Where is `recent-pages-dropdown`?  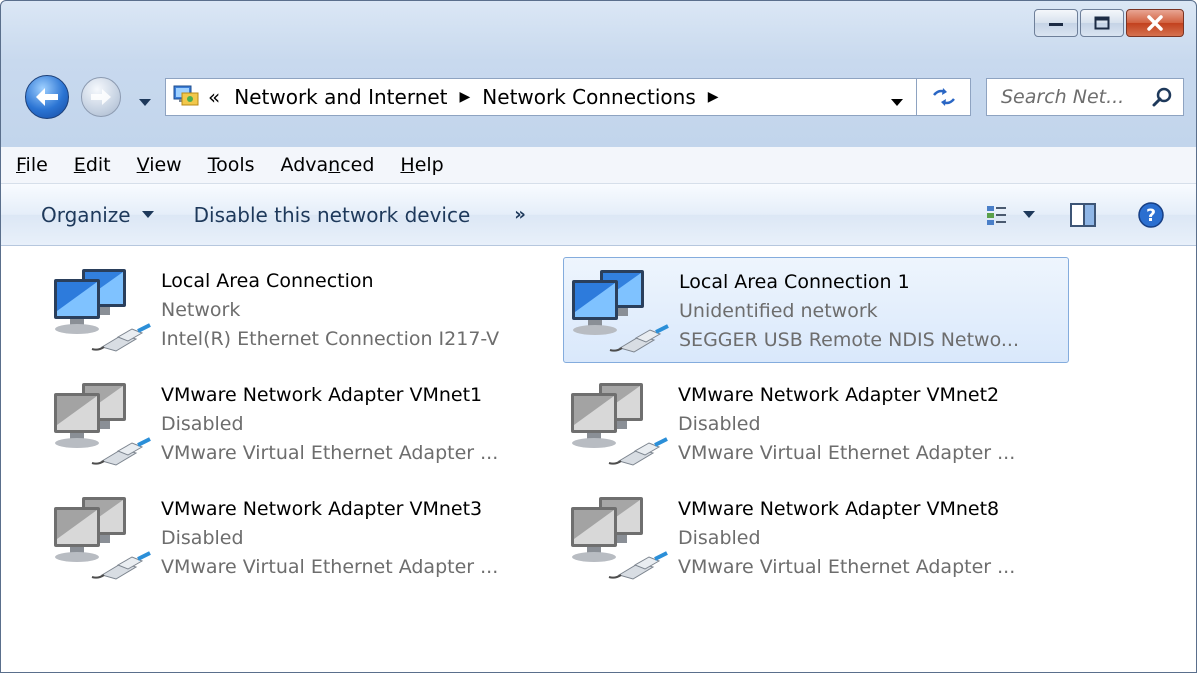 recent-pages-dropdown is located at coordinates (145, 102).